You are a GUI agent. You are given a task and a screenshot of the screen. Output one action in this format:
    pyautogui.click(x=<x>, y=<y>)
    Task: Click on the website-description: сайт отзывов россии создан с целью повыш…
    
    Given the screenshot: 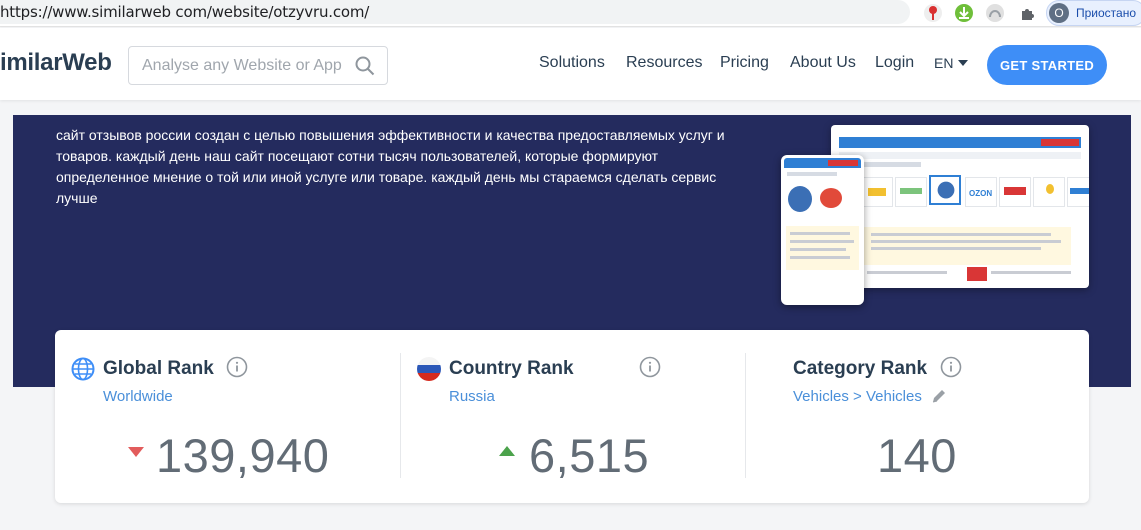 What is the action you would take?
    pyautogui.click(x=390, y=166)
    